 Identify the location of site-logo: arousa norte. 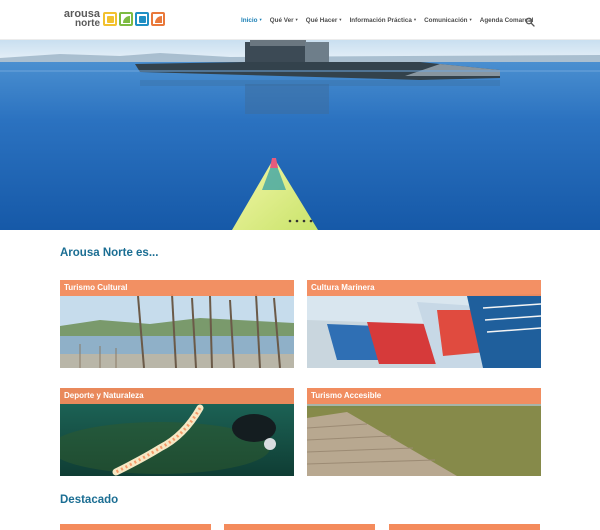
(120, 21).